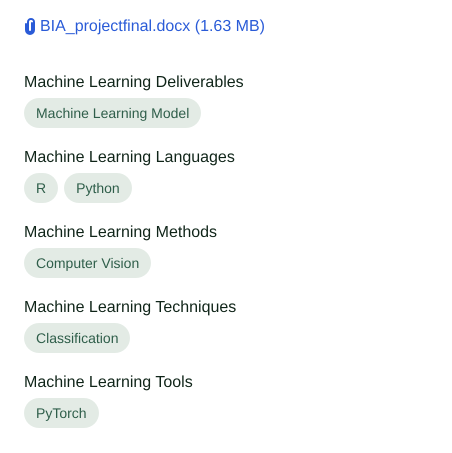 Image resolution: width=452 pixels, height=453 pixels. What do you see at coordinates (109, 383) in the screenshot?
I see `section-heading: Machine Learning Tools` at bounding box center [109, 383].